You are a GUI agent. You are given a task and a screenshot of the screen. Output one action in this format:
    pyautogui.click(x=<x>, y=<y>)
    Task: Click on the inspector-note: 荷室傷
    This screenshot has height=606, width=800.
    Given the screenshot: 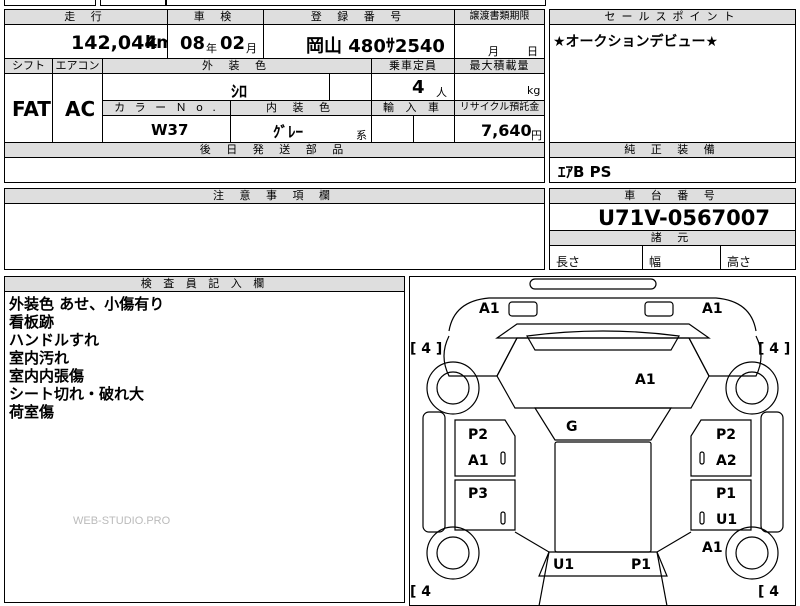 What is the action you would take?
    pyautogui.click(x=32, y=412)
    